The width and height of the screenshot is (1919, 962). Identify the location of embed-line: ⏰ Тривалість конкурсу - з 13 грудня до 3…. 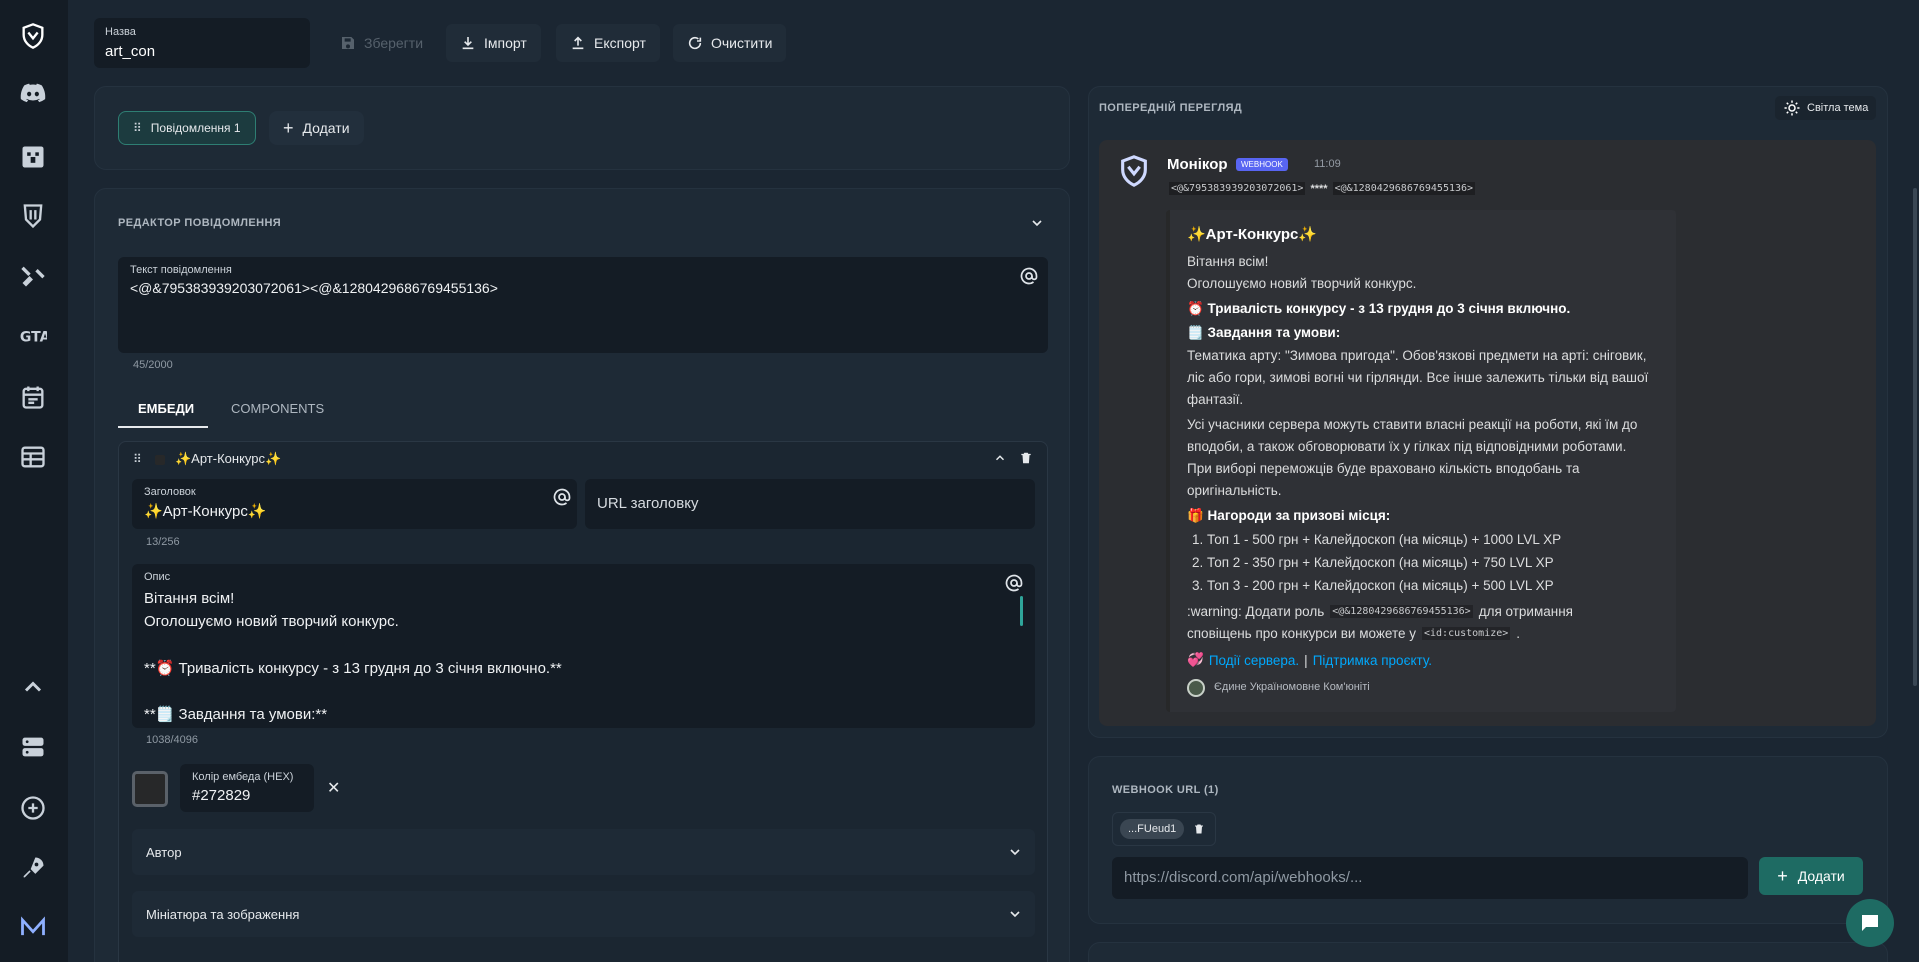
(1379, 308).